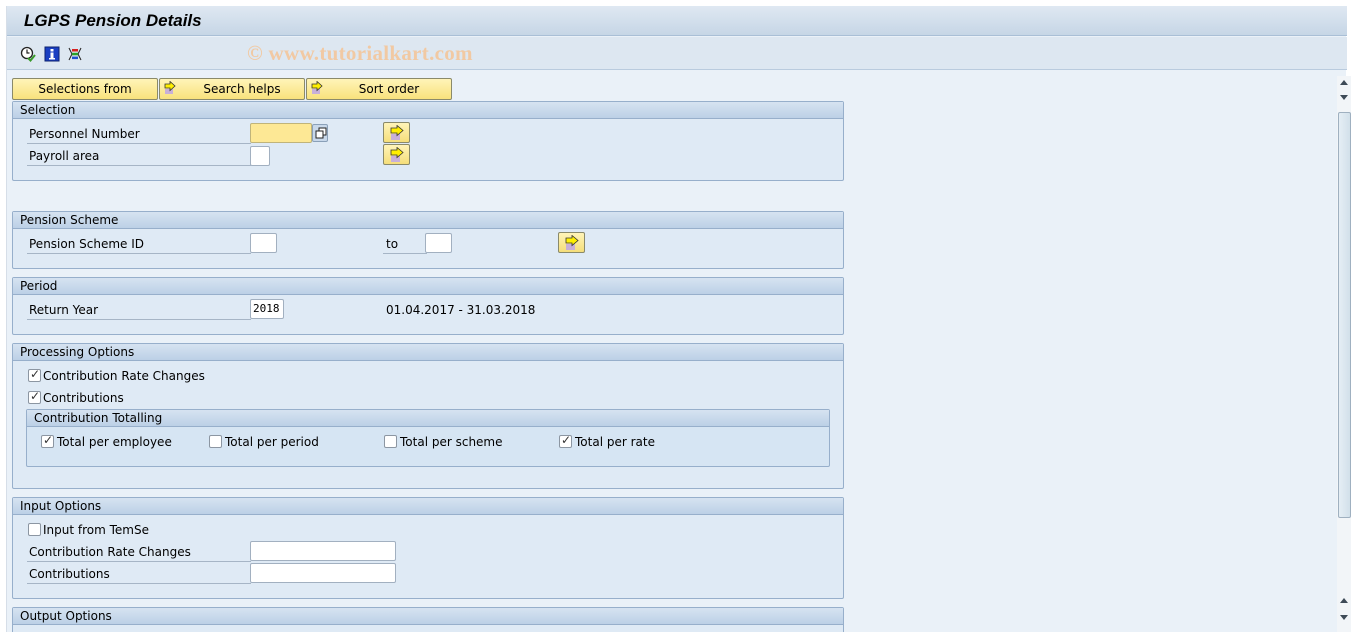 Image resolution: width=1360 pixels, height=632 pixels. Describe the element at coordinates (113, 20) in the screenshot. I see `page-title: LGPS Pension Details` at that location.